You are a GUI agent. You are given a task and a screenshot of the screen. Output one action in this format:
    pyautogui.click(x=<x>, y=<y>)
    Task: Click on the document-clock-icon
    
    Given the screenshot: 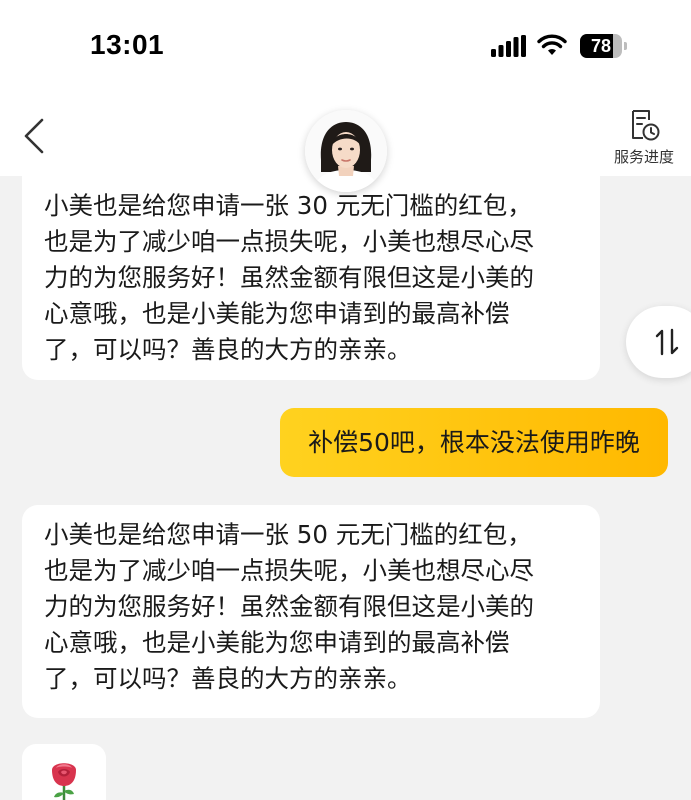 What is the action you would take?
    pyautogui.click(x=646, y=125)
    